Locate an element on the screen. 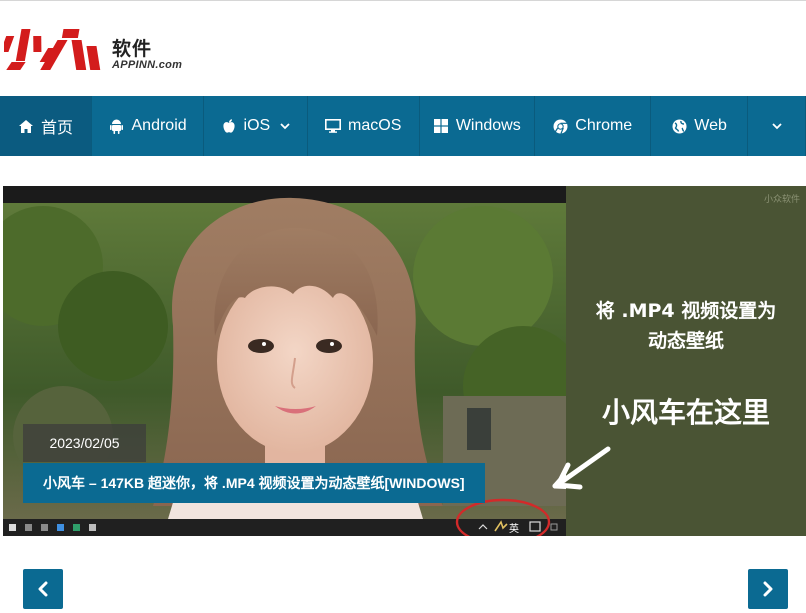 This screenshot has height=613, width=806. nav-item-home: 首页 is located at coordinates (46, 126).